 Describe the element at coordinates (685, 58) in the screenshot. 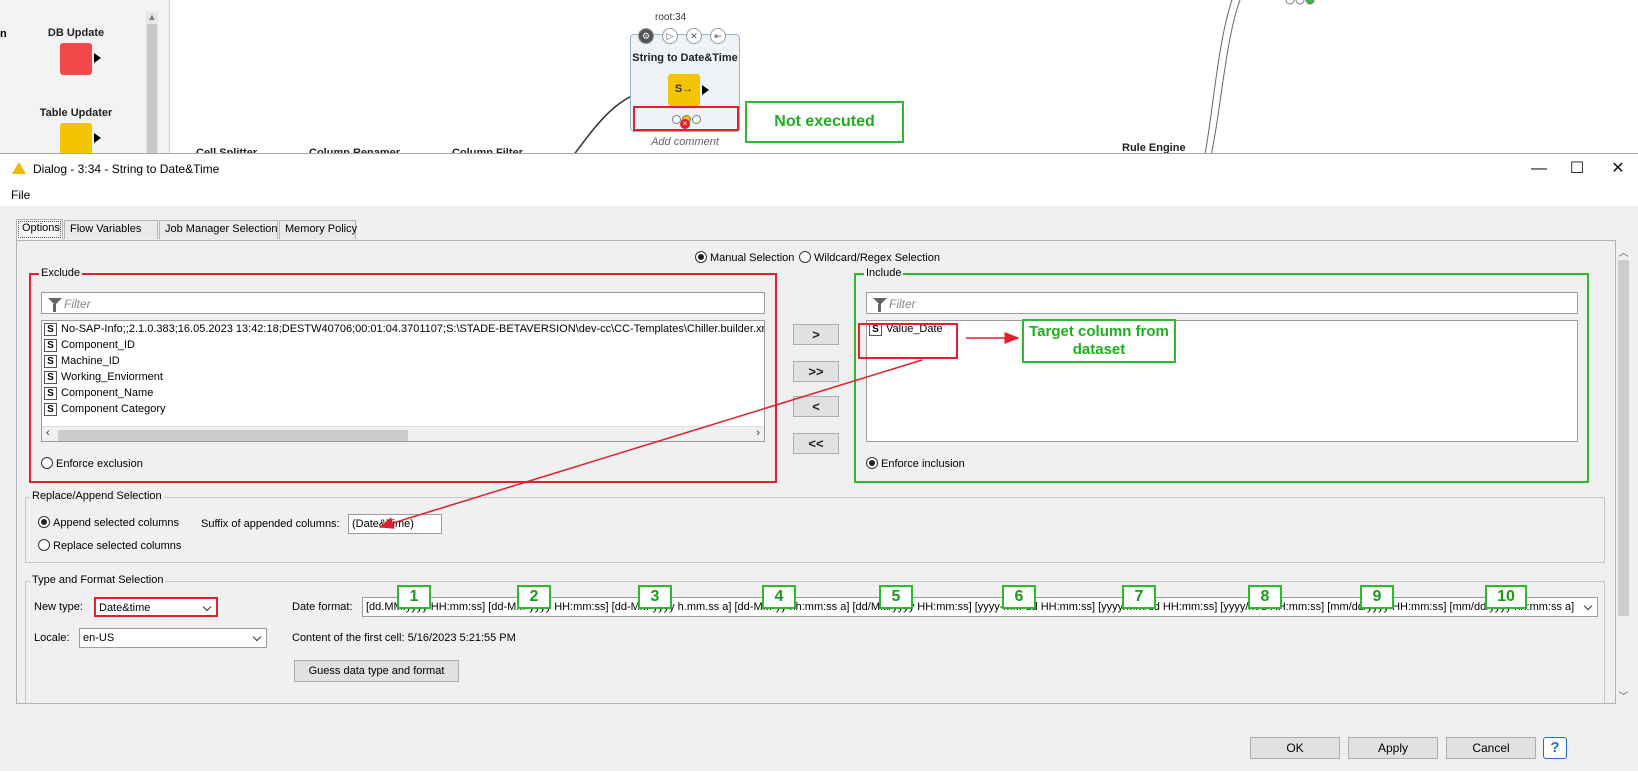

I see `node-title: String to Date&Time` at that location.